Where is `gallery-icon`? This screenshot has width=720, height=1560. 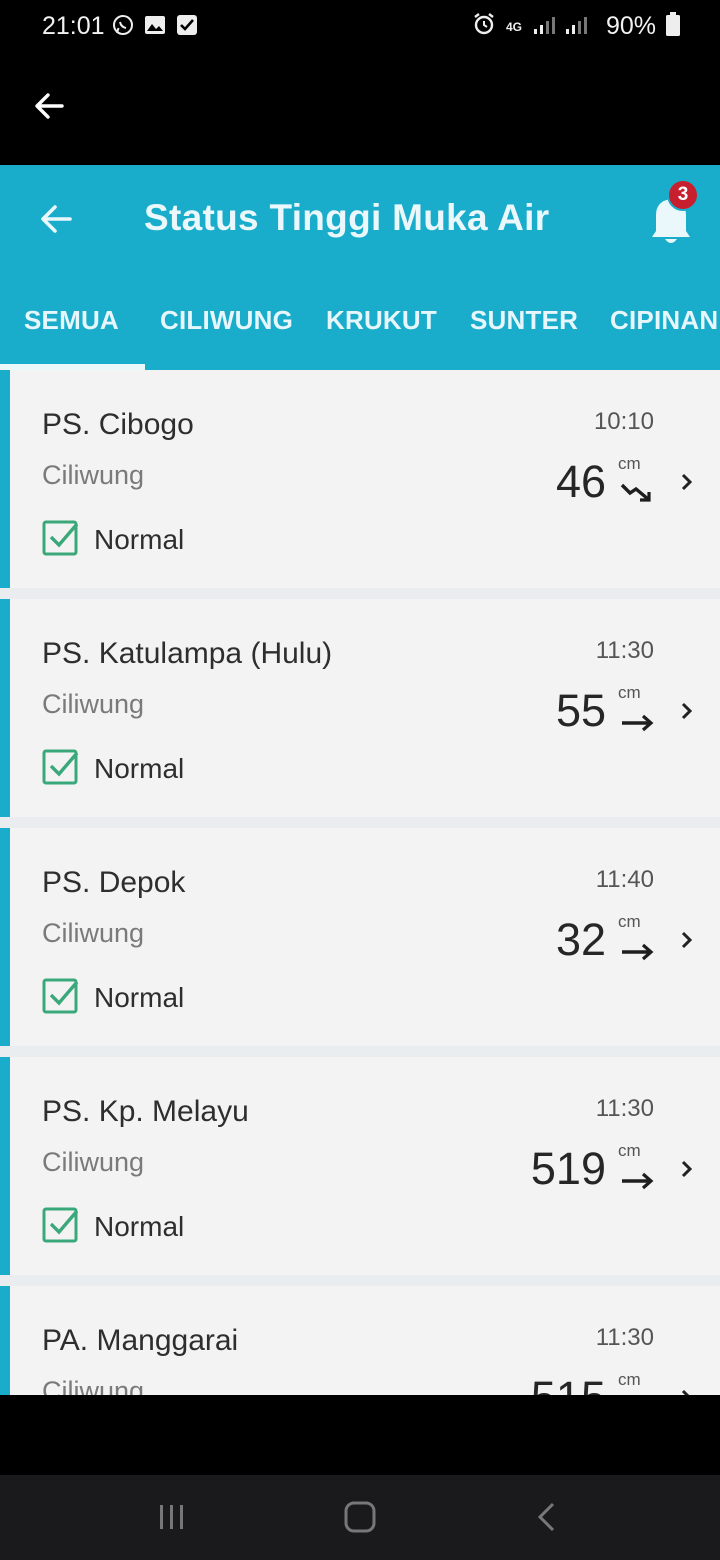 gallery-icon is located at coordinates (155, 25).